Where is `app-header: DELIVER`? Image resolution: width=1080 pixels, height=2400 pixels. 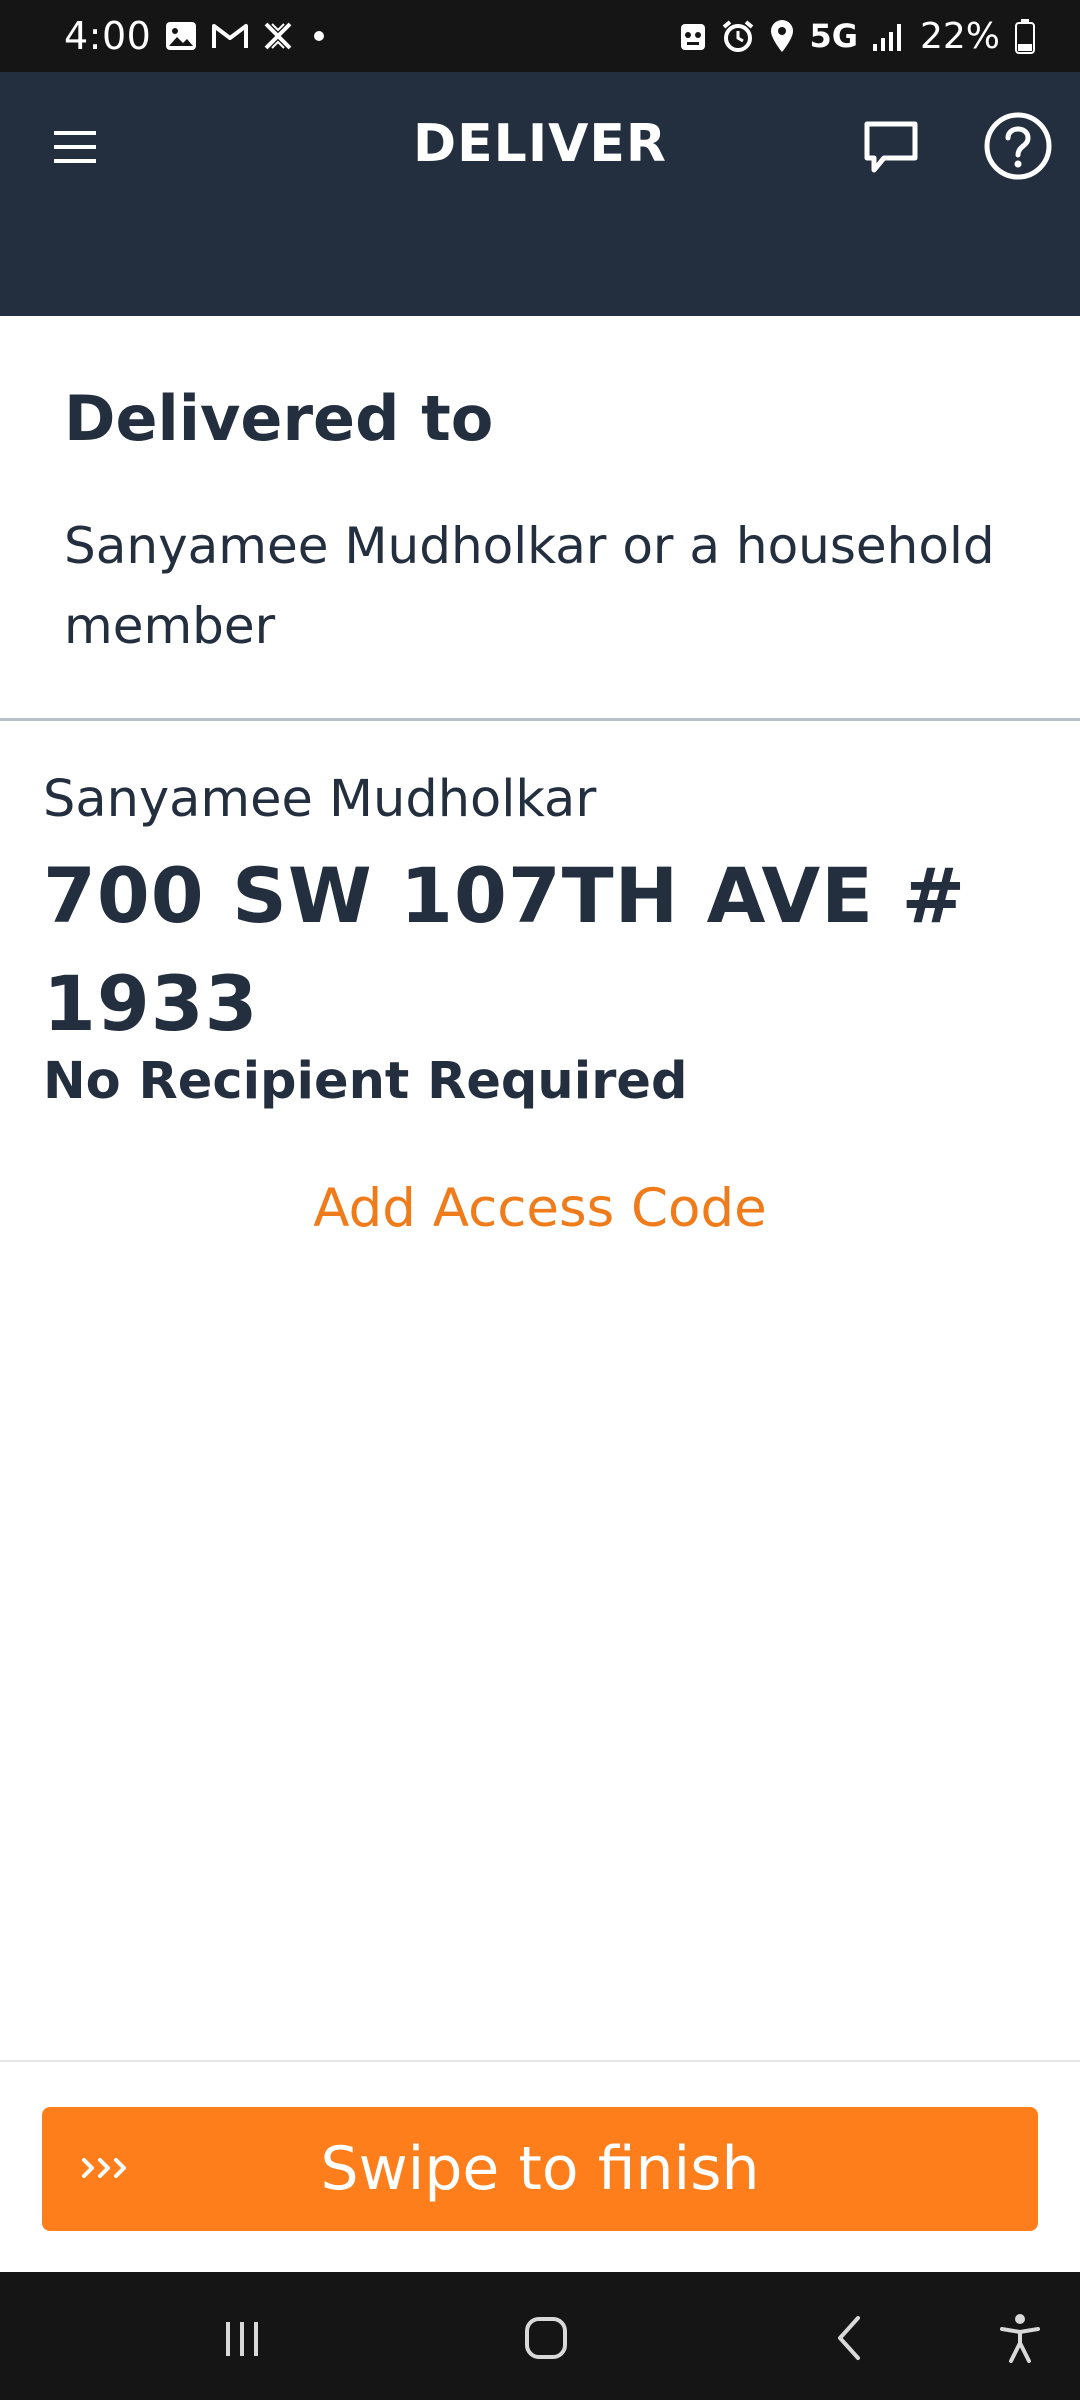
app-header: DELIVER is located at coordinates (540, 194).